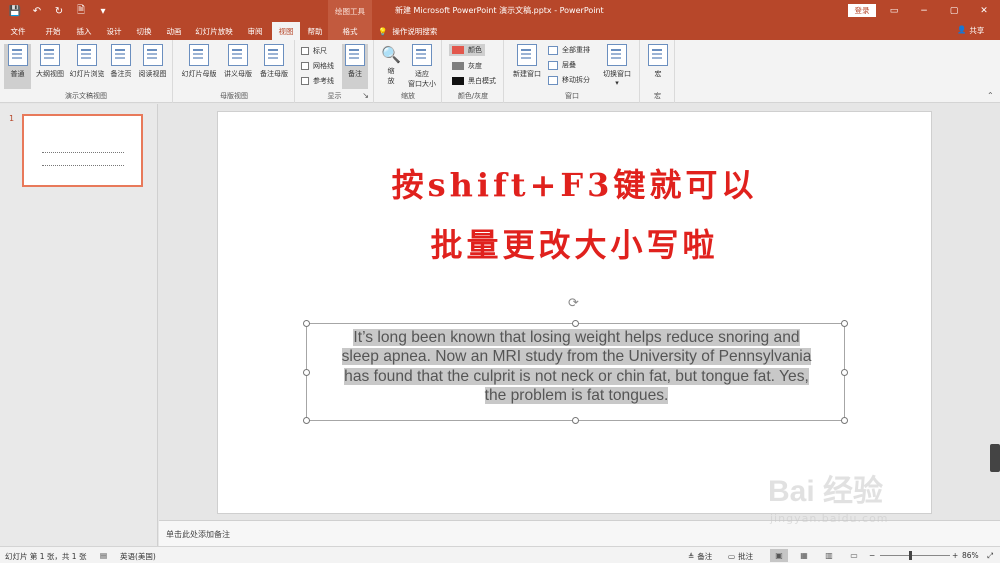 This screenshot has height=563, width=1000. I want to click on share-button: 👤 共享, so click(970, 30).